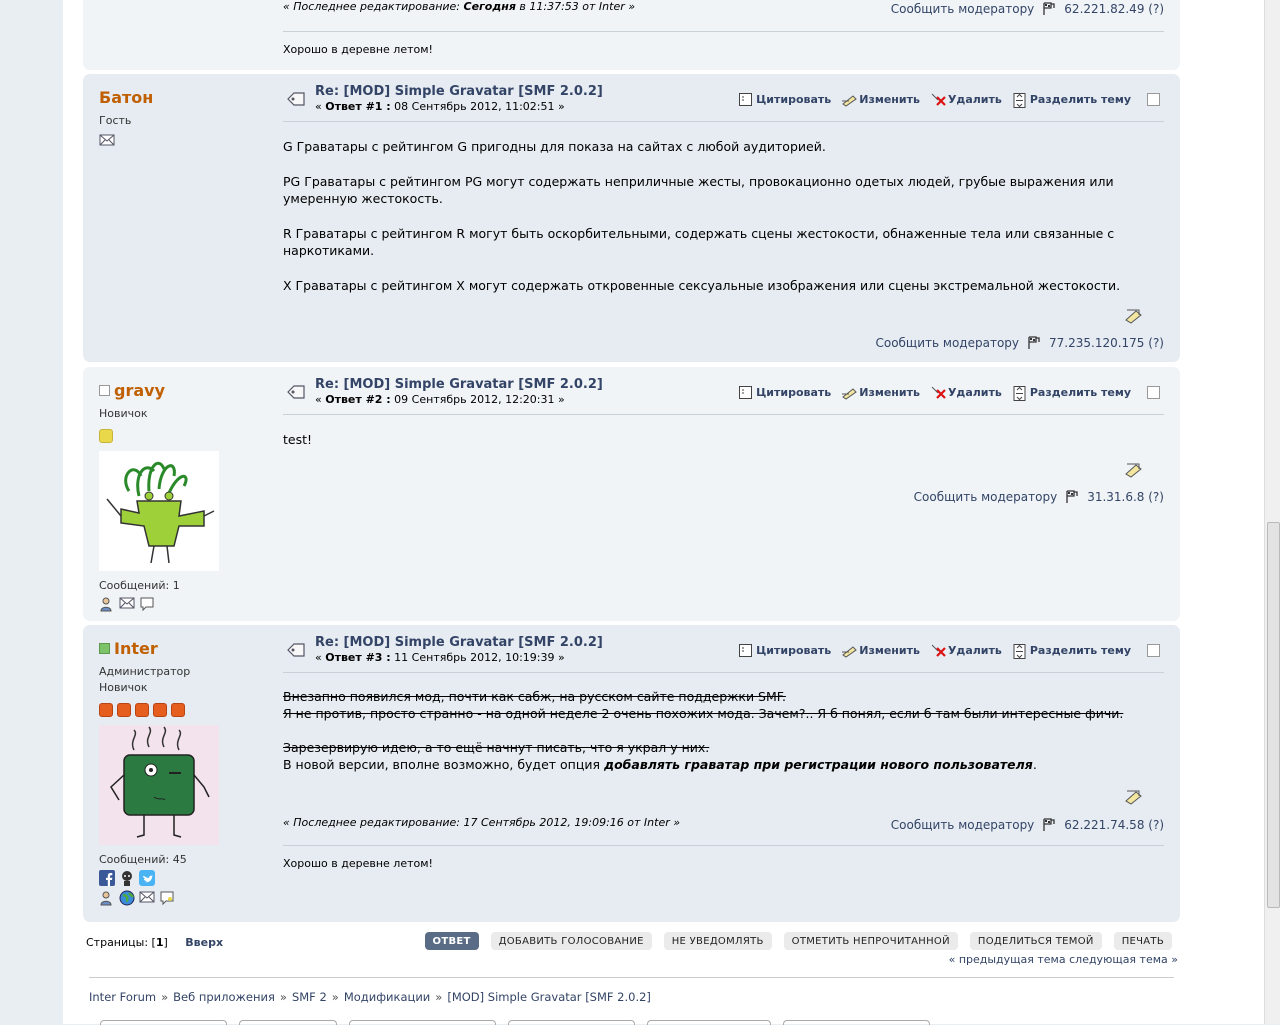 The height and width of the screenshot is (1025, 1280). Describe the element at coordinates (127, 898) in the screenshot. I see `website-globe-icon` at that location.